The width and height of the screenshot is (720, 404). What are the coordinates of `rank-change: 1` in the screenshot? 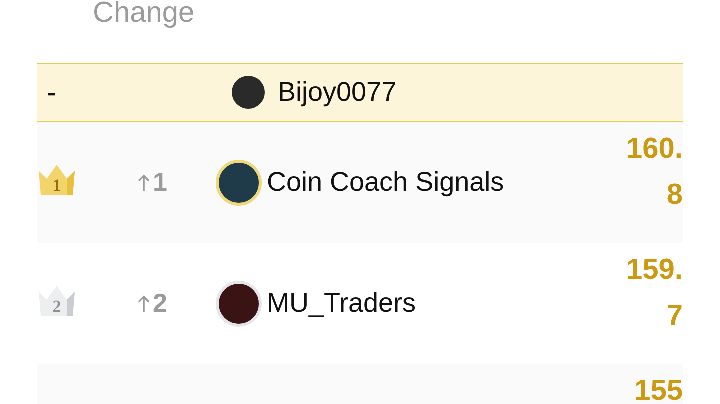 It's located at (160, 182).